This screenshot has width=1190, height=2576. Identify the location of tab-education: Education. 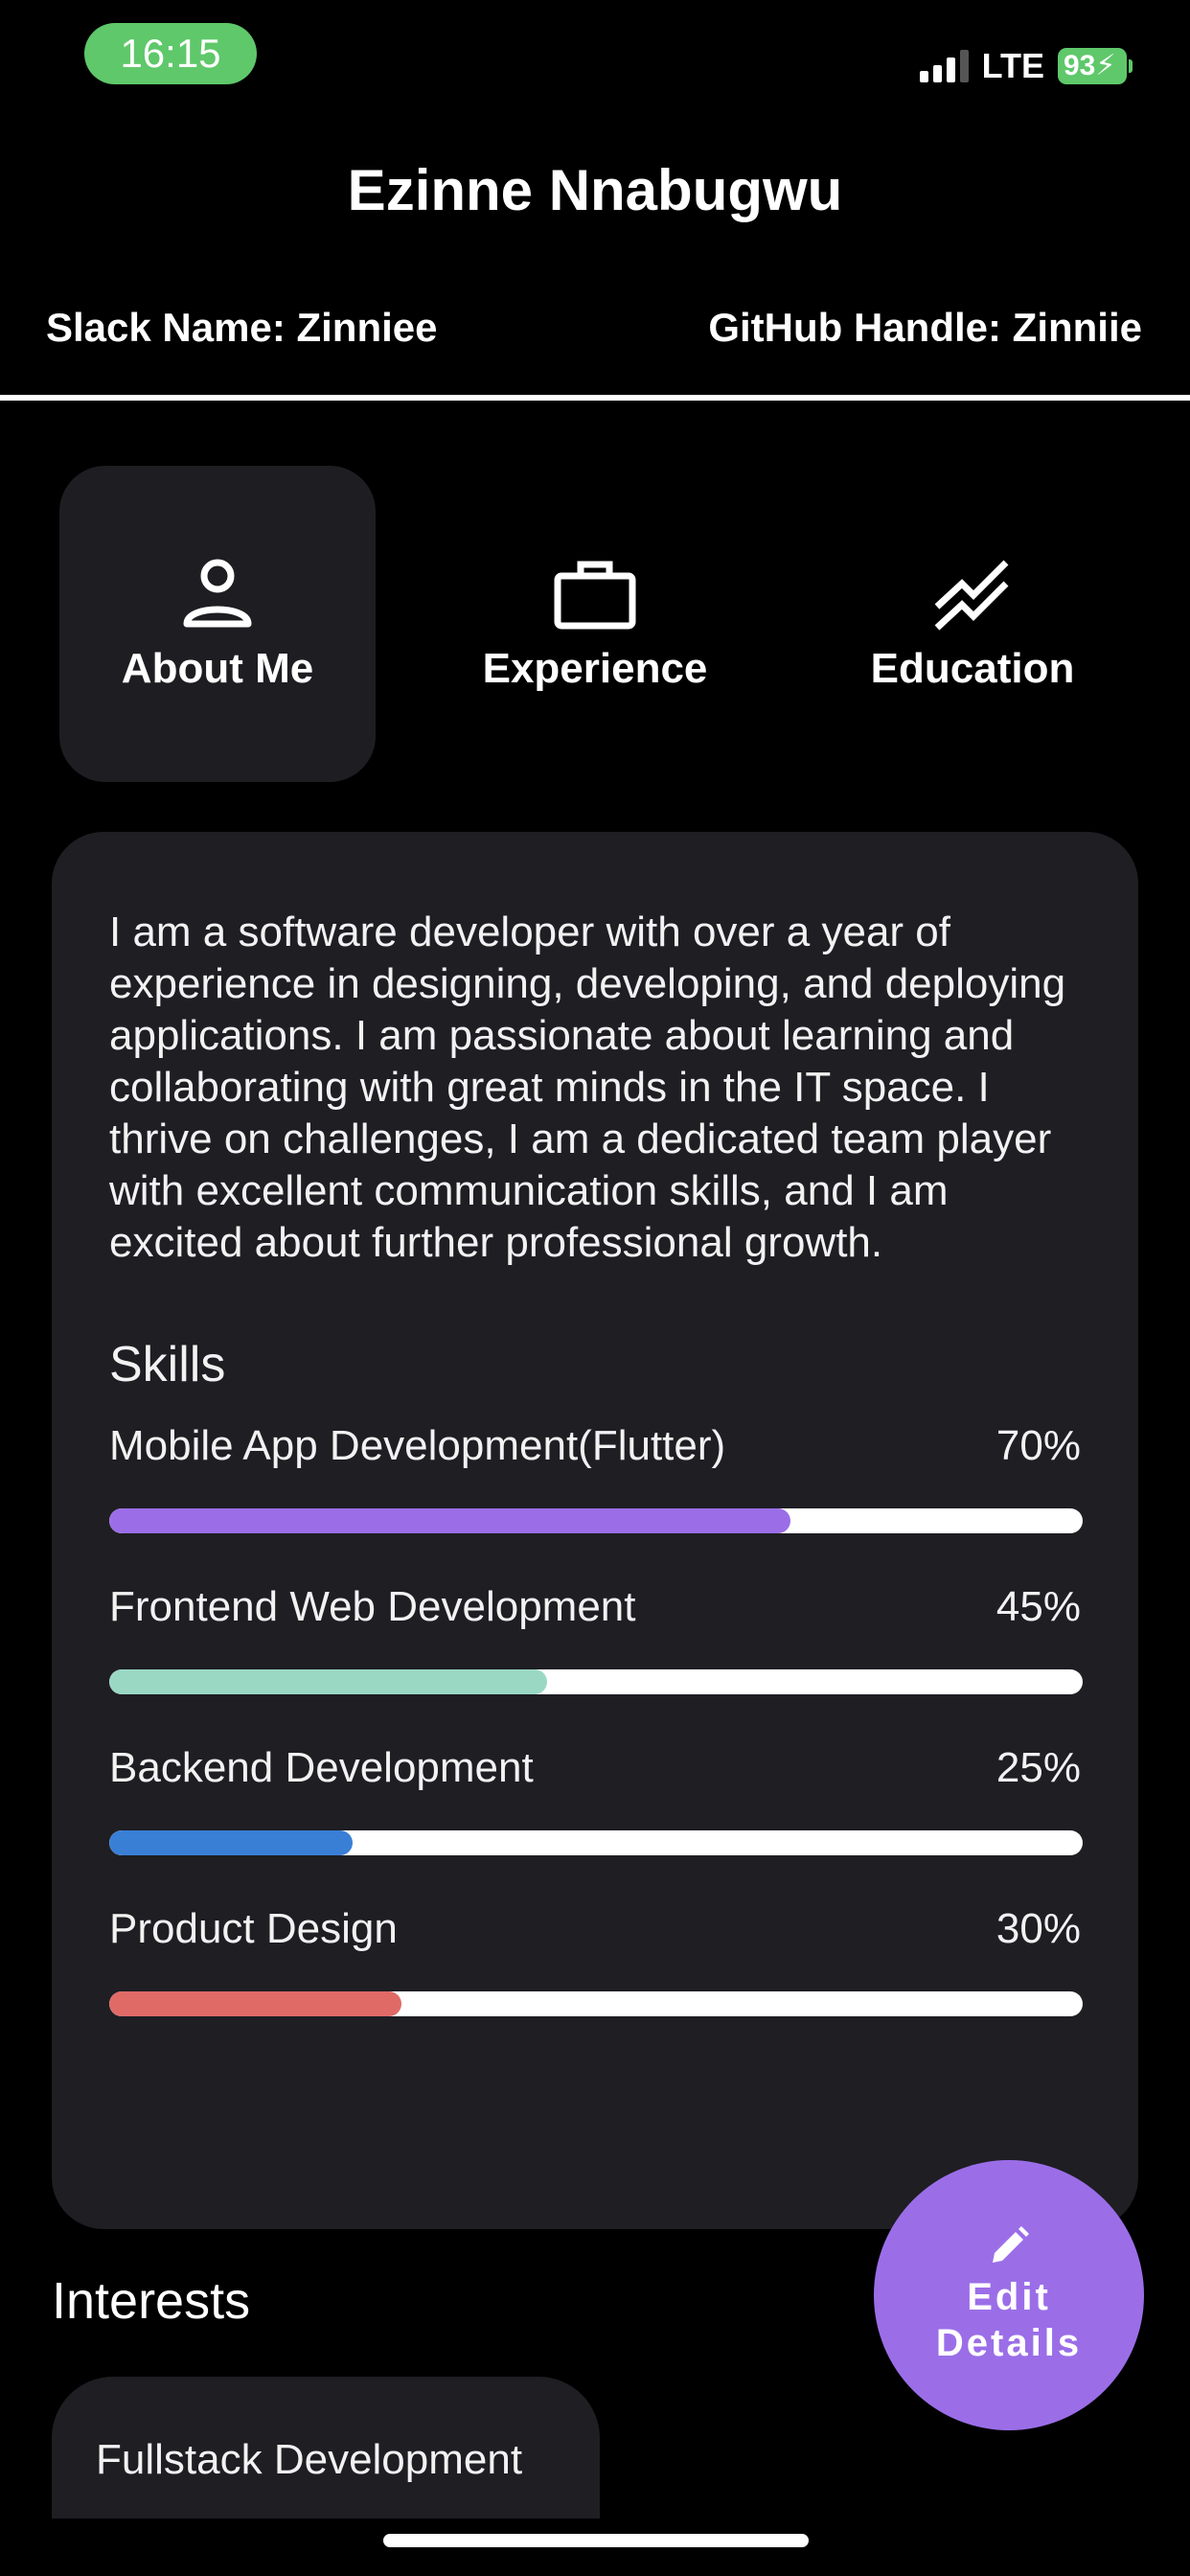
(973, 624).